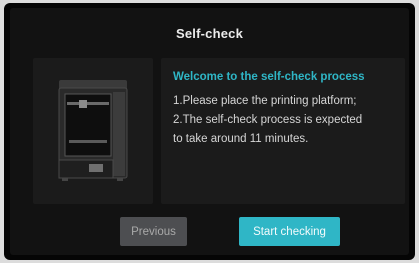  Describe the element at coordinates (268, 120) in the screenshot. I see `instruction-line: 2.The self-check process is expected` at that location.